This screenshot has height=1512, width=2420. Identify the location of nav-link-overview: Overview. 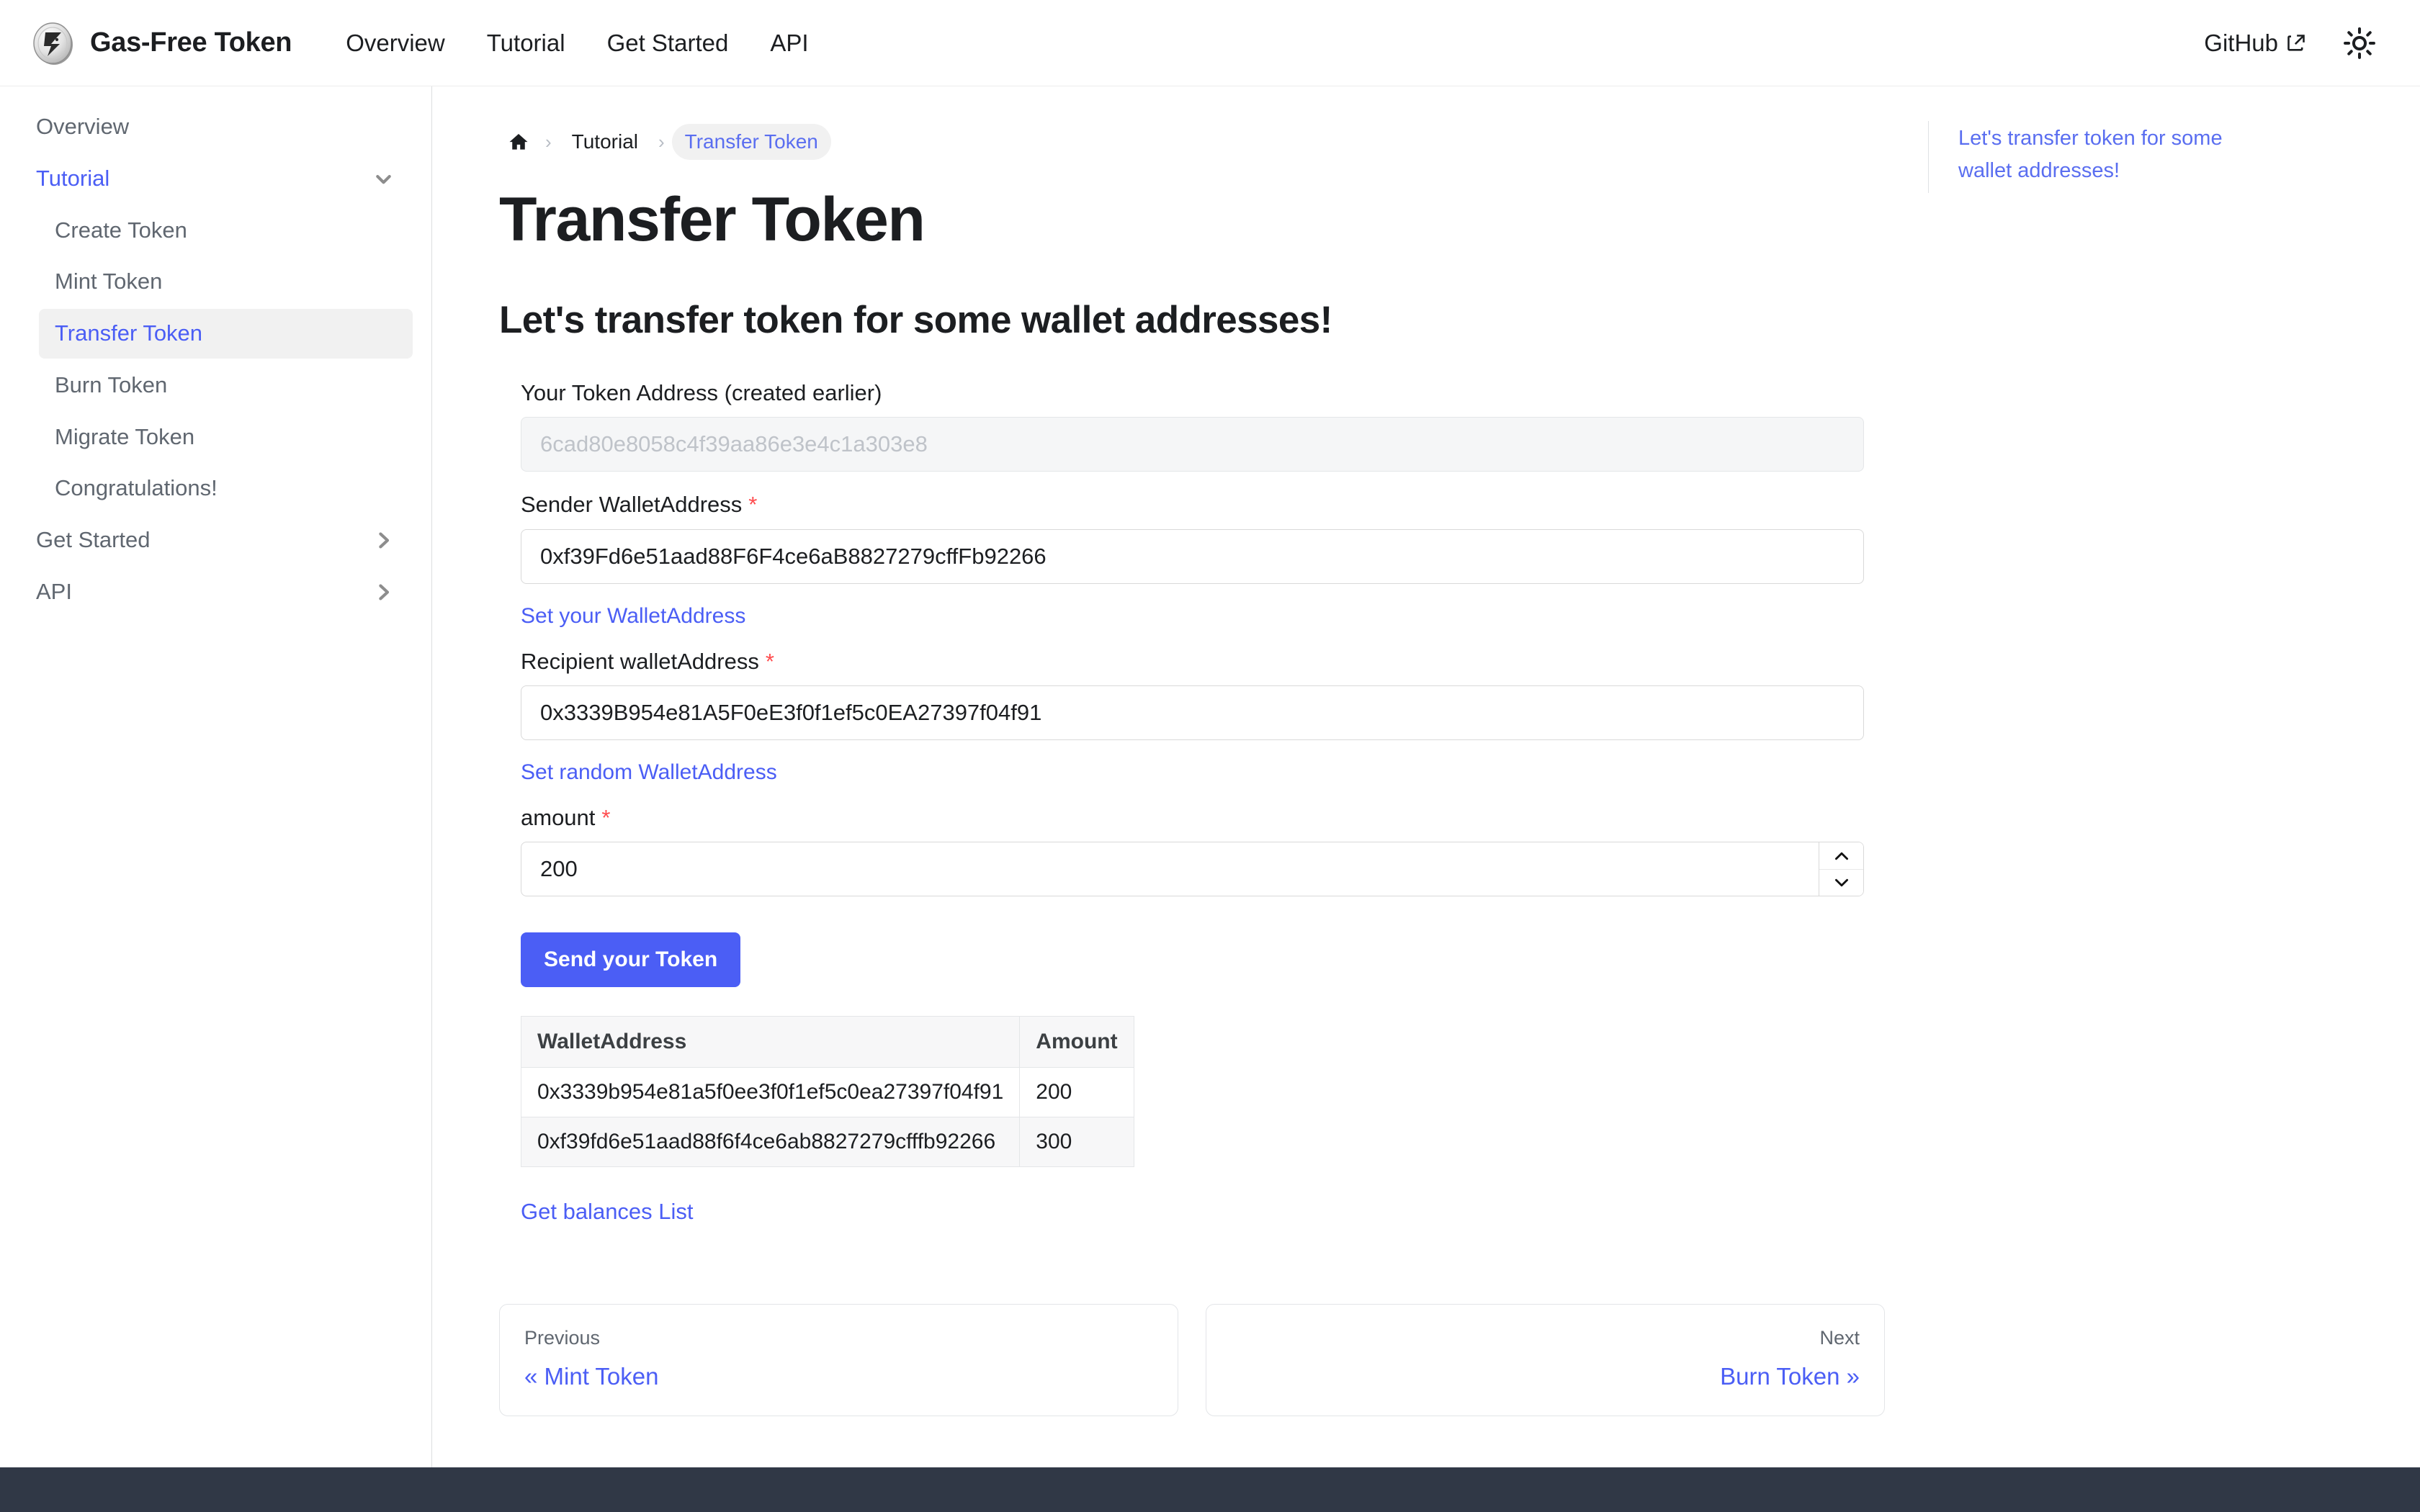
(395, 43).